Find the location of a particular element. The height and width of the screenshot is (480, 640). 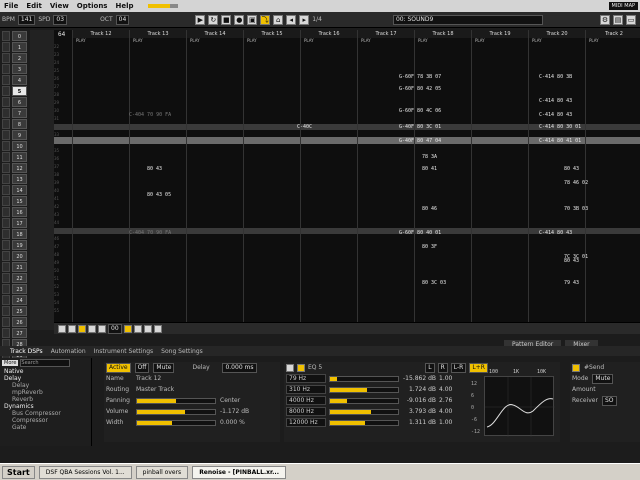

lr-right: R is located at coordinates (442, 367).